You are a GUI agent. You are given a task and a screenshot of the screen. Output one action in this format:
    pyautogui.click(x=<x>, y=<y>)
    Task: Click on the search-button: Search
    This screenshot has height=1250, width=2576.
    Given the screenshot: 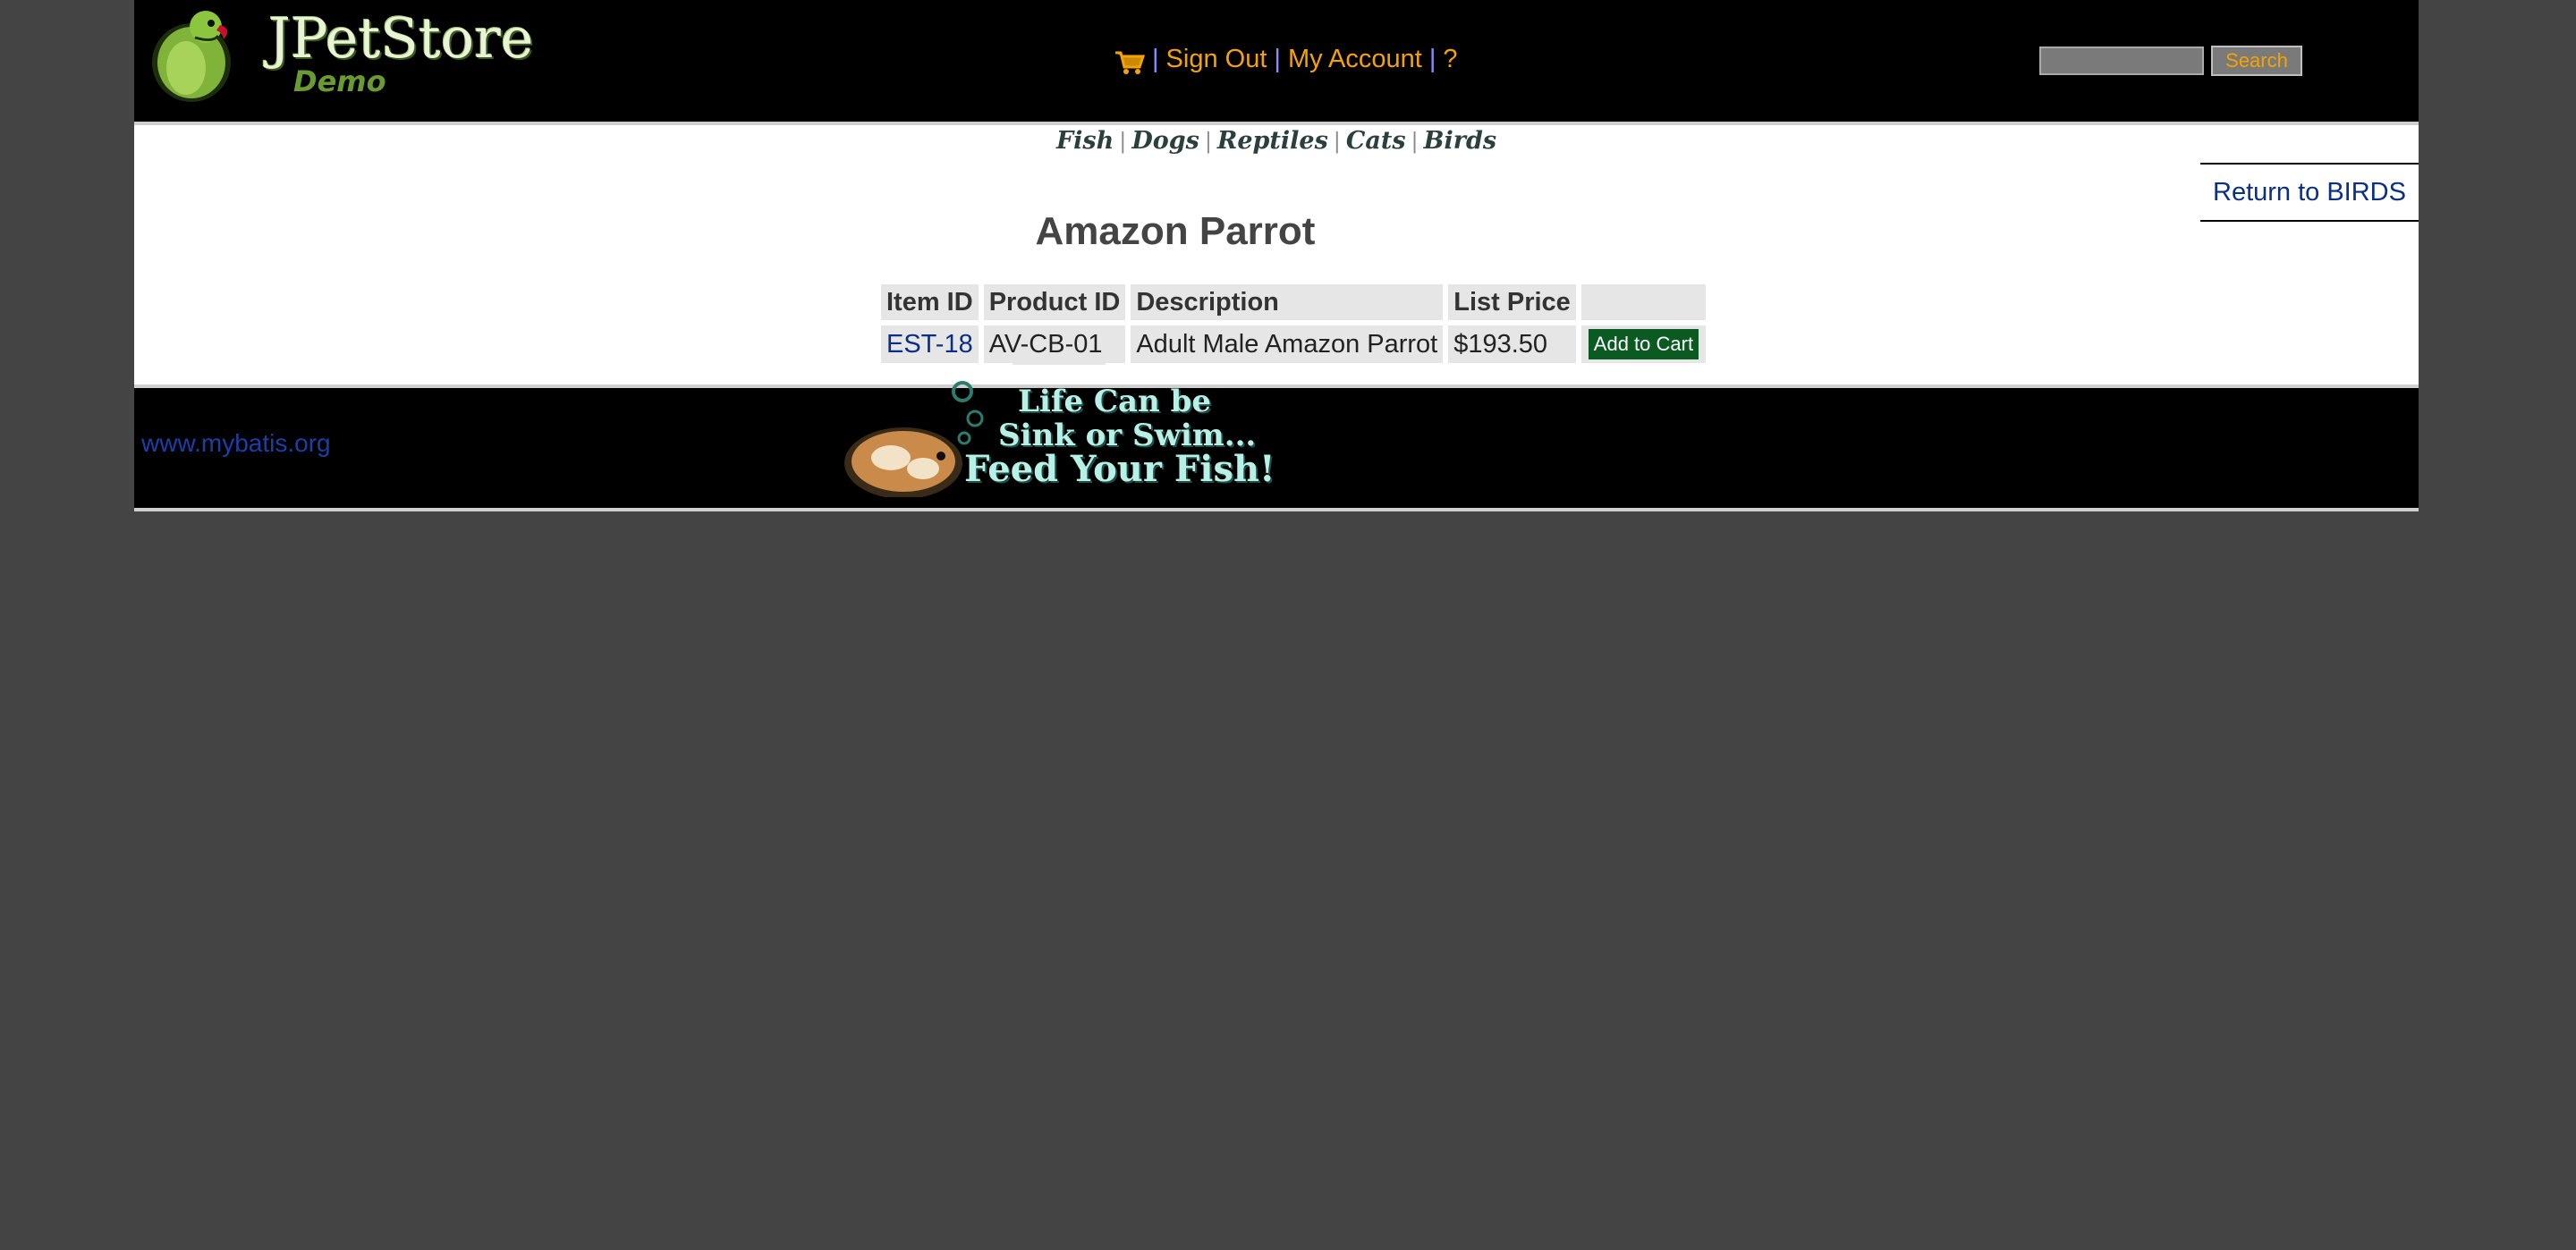 What is the action you would take?
    pyautogui.click(x=2256, y=61)
    